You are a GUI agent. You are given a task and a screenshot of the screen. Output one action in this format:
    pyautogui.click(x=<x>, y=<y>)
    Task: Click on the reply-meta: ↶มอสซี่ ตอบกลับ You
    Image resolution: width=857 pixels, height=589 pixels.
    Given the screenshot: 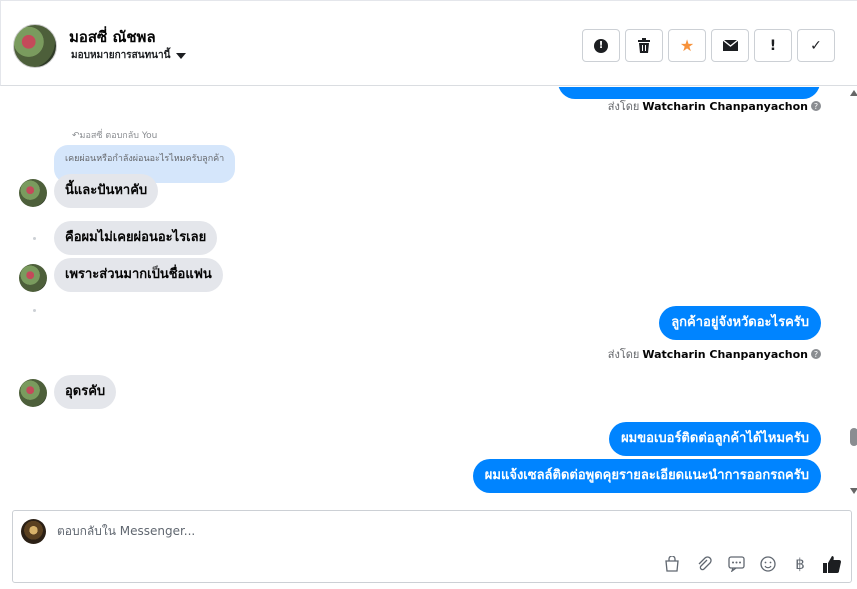 What is the action you would take?
    pyautogui.click(x=114, y=135)
    